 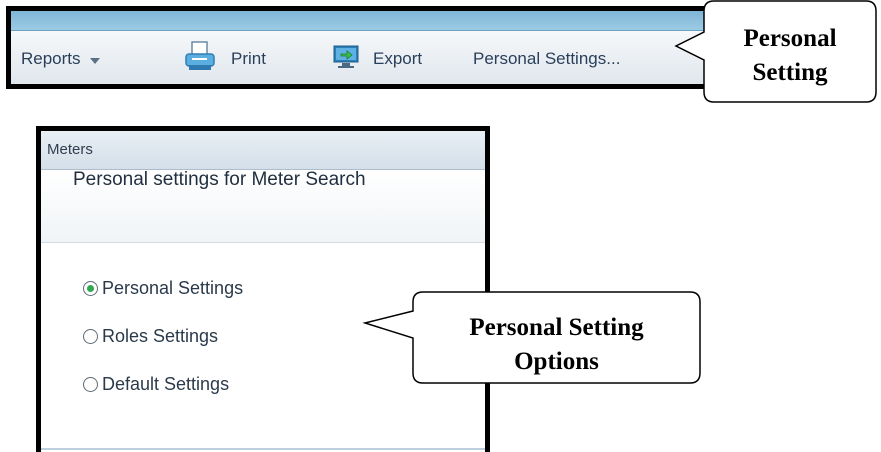 I want to click on callout-options-line1: Personal Setting, so click(x=556, y=327).